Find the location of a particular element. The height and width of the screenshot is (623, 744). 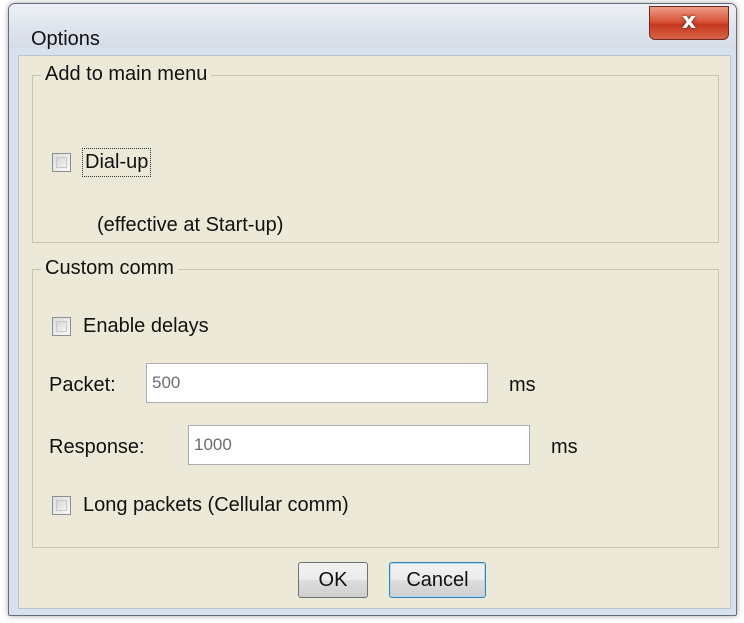

long-packets-label: Long packets (Cellular comm) is located at coordinates (216, 505).